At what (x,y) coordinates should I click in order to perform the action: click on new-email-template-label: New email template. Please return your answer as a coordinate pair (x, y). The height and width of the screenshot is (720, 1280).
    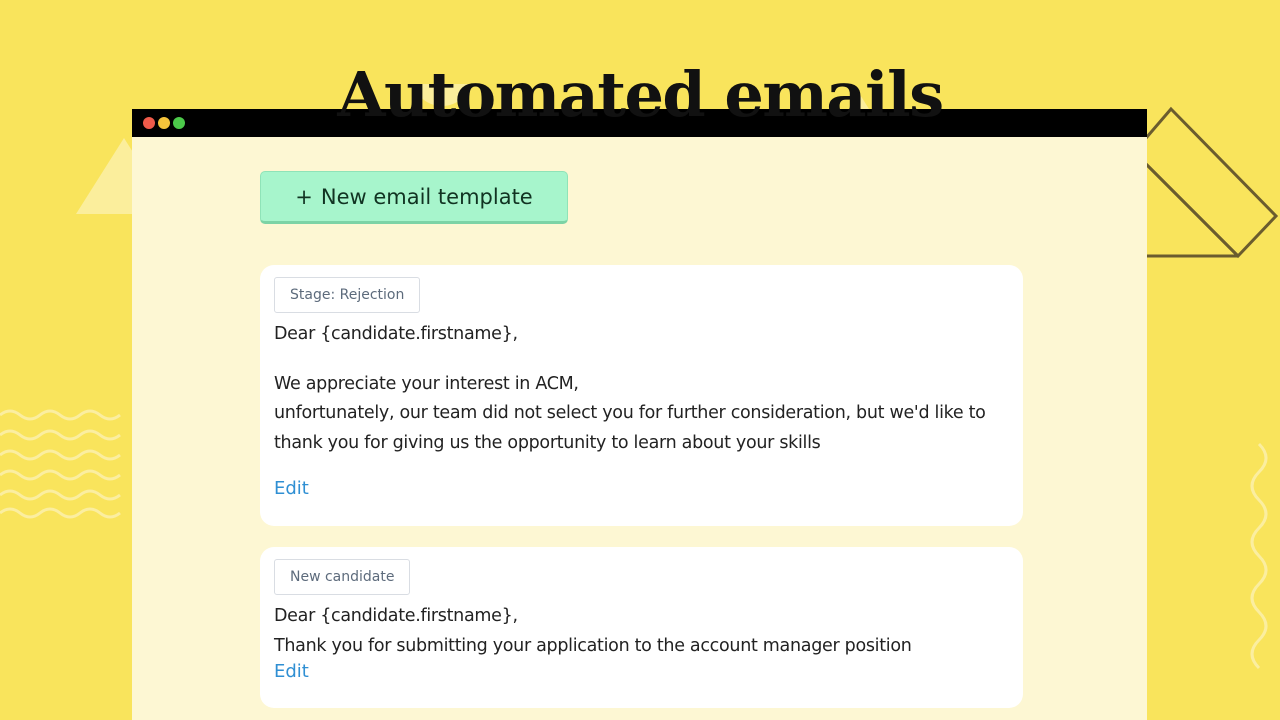
    Looking at the image, I should click on (426, 196).